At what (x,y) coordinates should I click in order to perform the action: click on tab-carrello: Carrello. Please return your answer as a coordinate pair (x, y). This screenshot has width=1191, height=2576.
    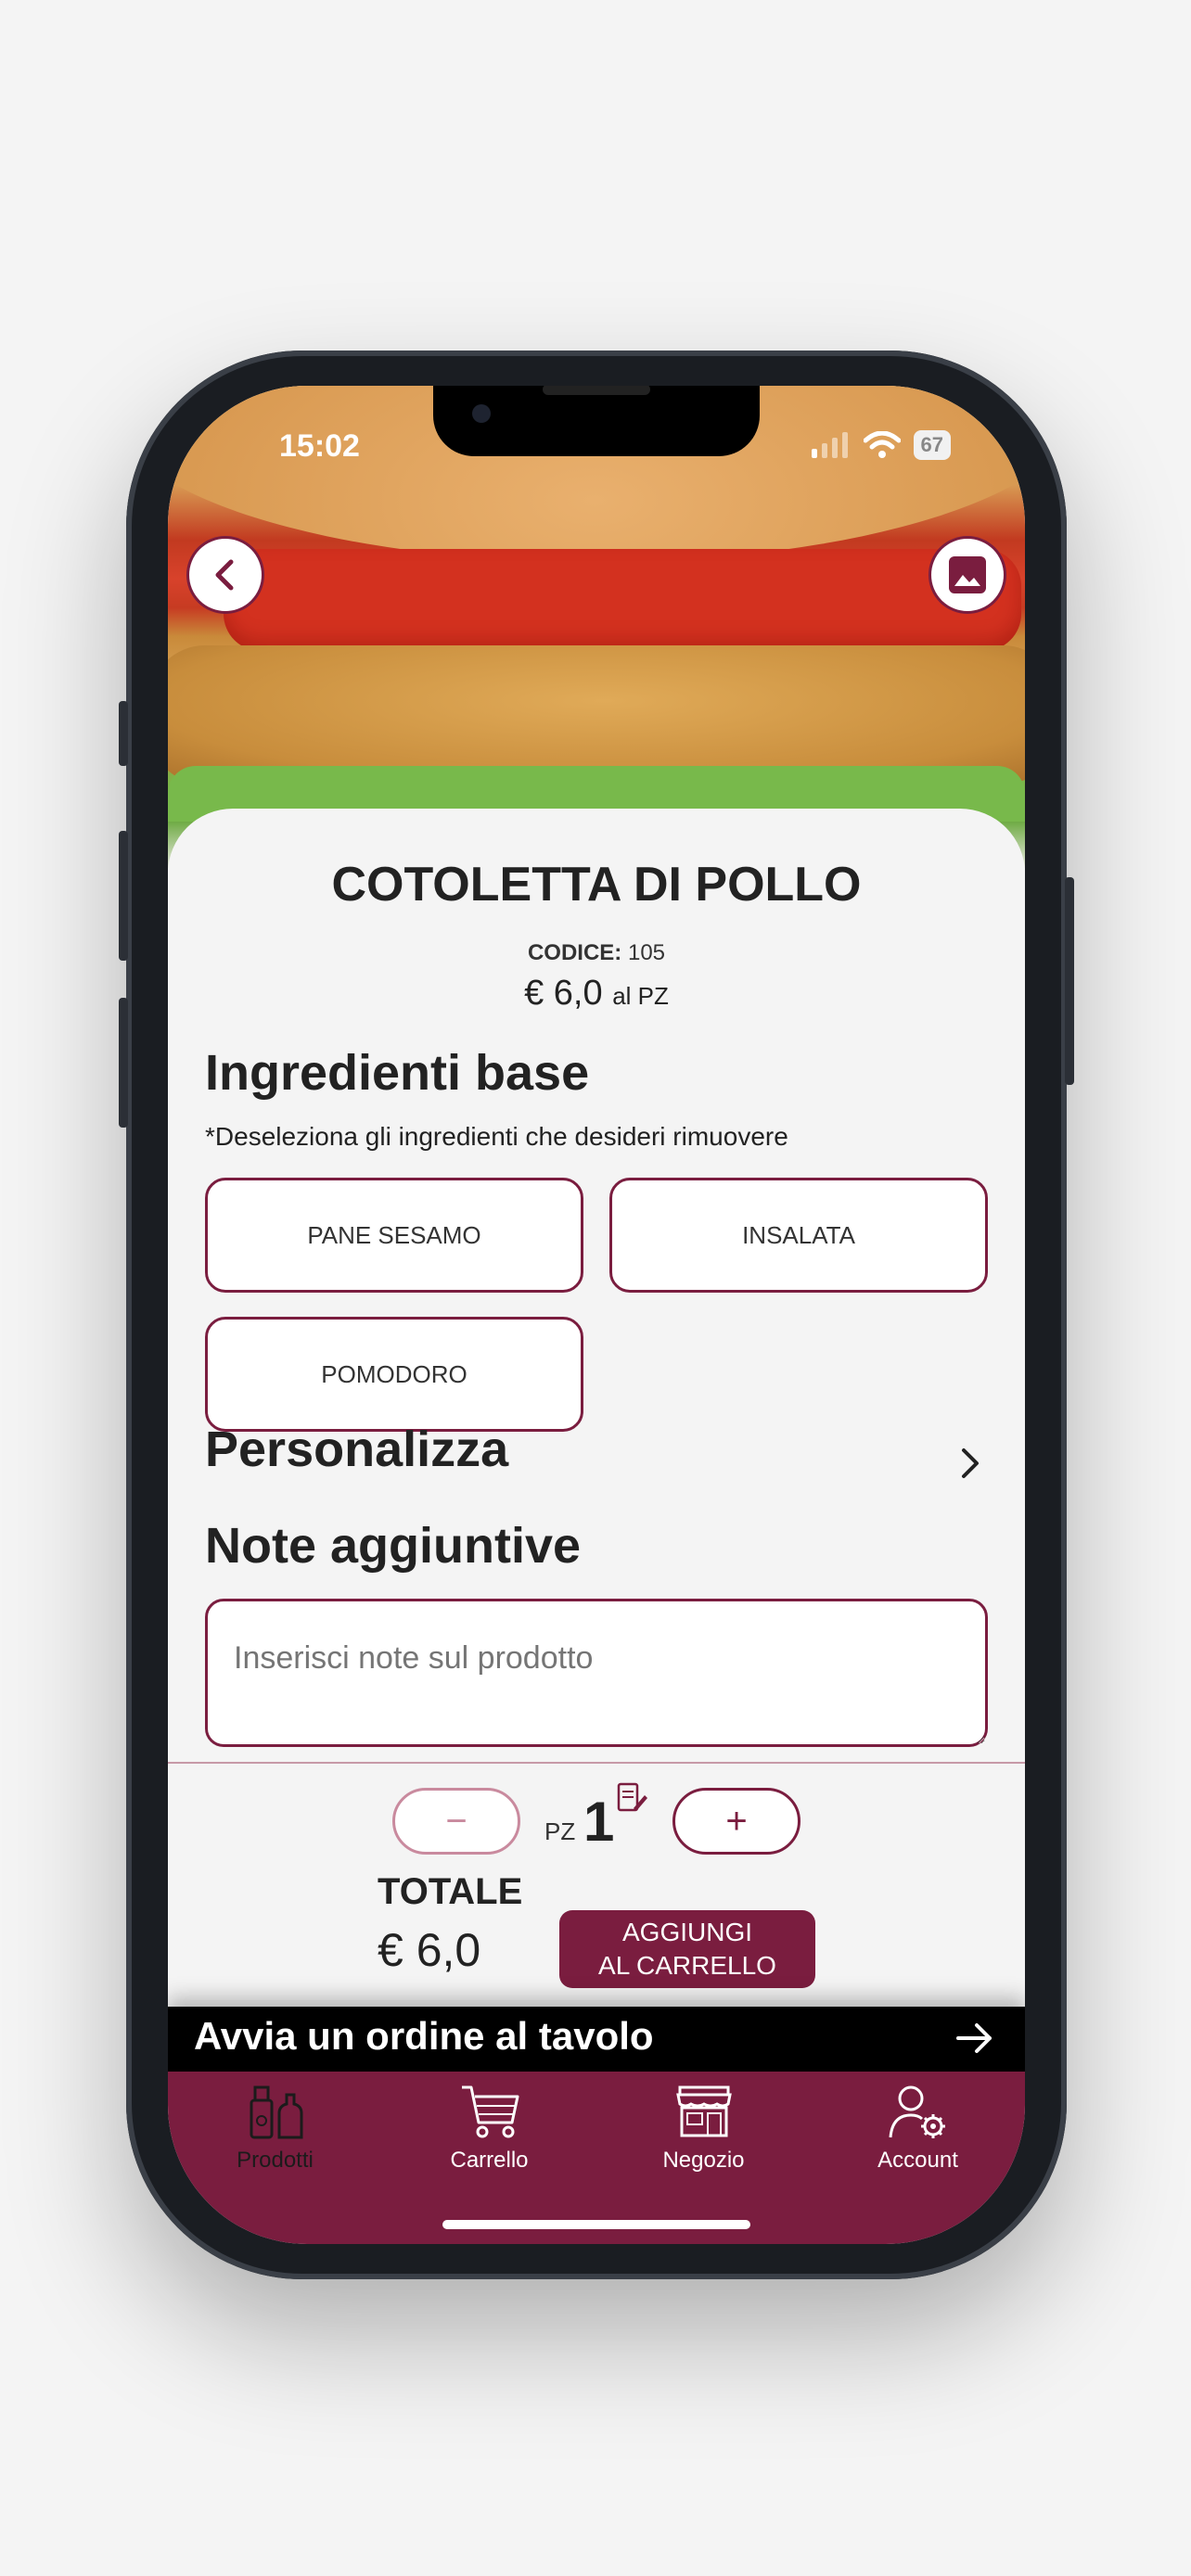
    Looking at the image, I should click on (489, 2126).